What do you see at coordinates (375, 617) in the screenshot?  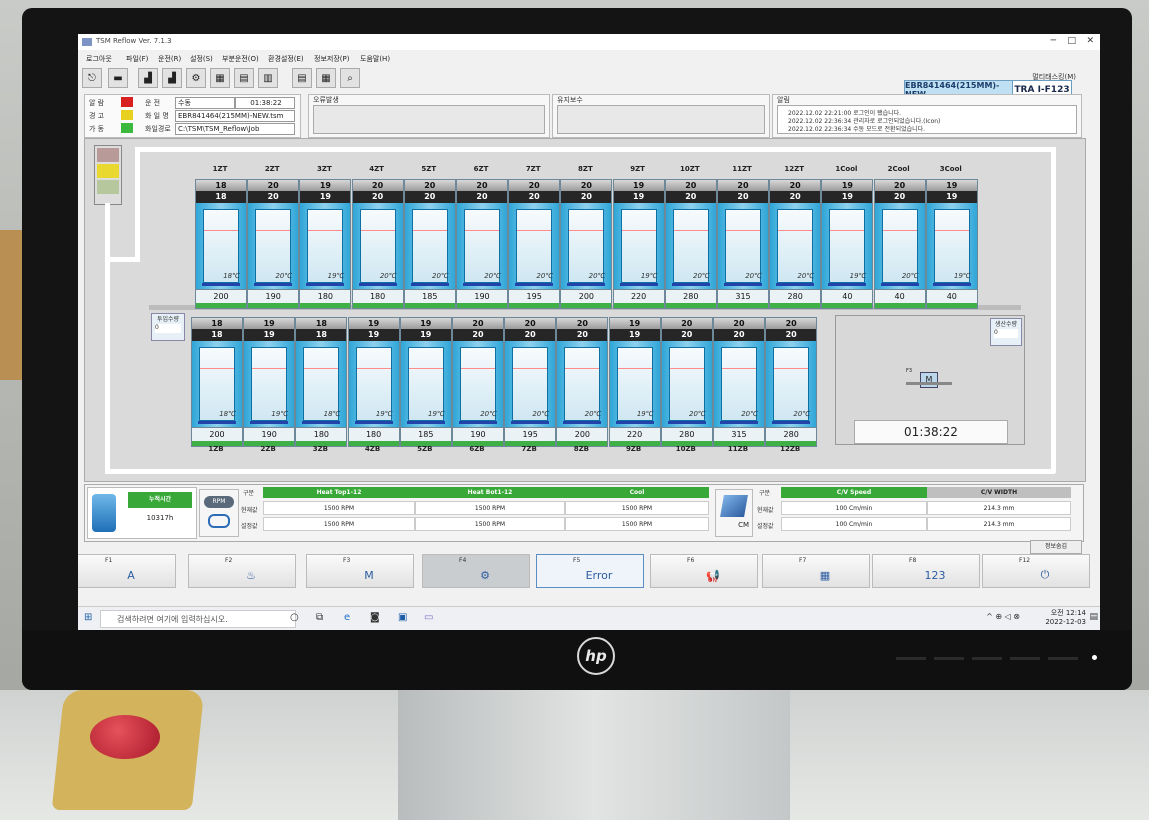 I see `photos-icon: ◙` at bounding box center [375, 617].